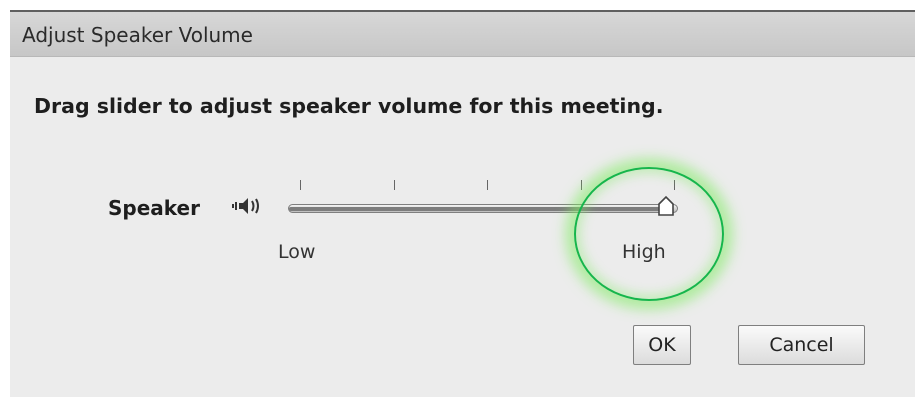  What do you see at coordinates (297, 252) in the screenshot?
I see `slider-low-label: Low` at bounding box center [297, 252].